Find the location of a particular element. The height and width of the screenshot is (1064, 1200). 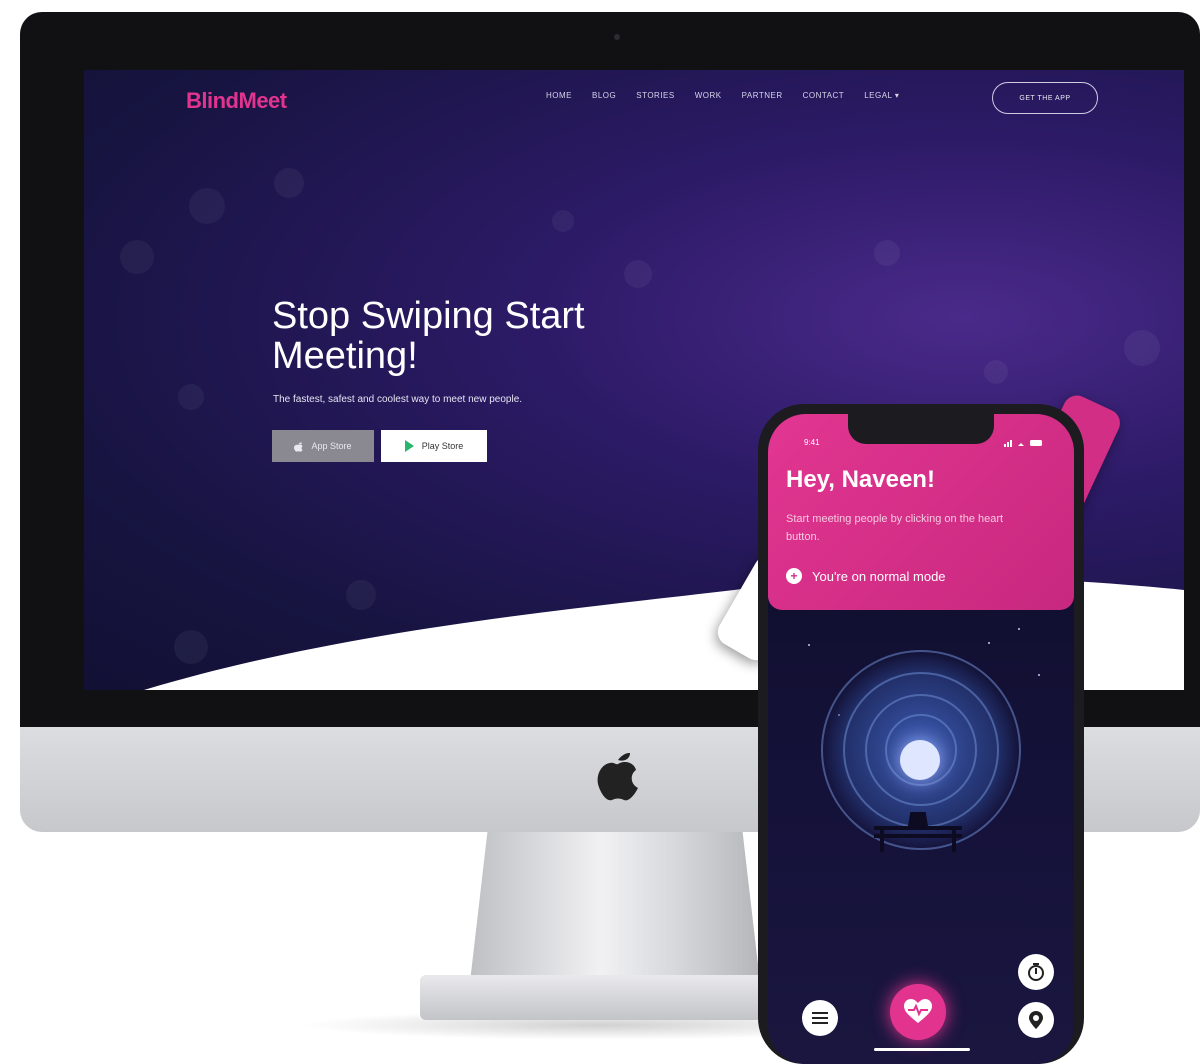

heart-icon is located at coordinates (918, 1011).